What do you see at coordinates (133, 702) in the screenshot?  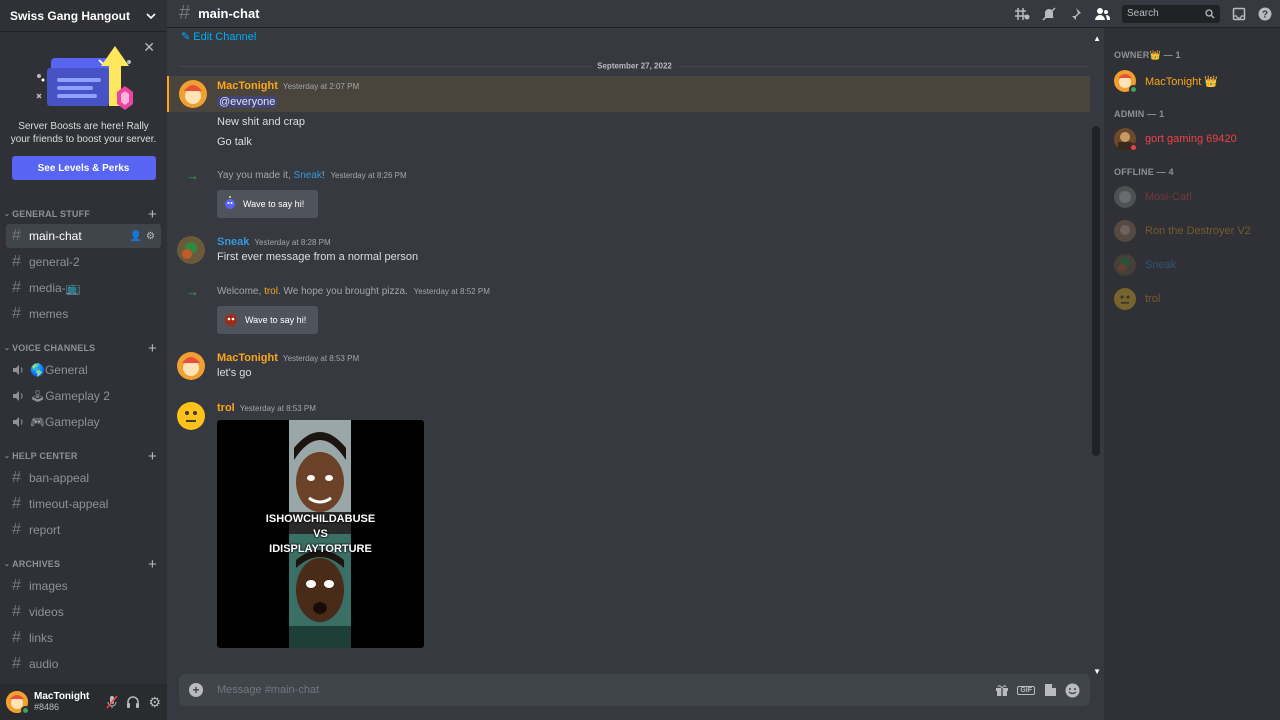 I see `headphones-icon` at bounding box center [133, 702].